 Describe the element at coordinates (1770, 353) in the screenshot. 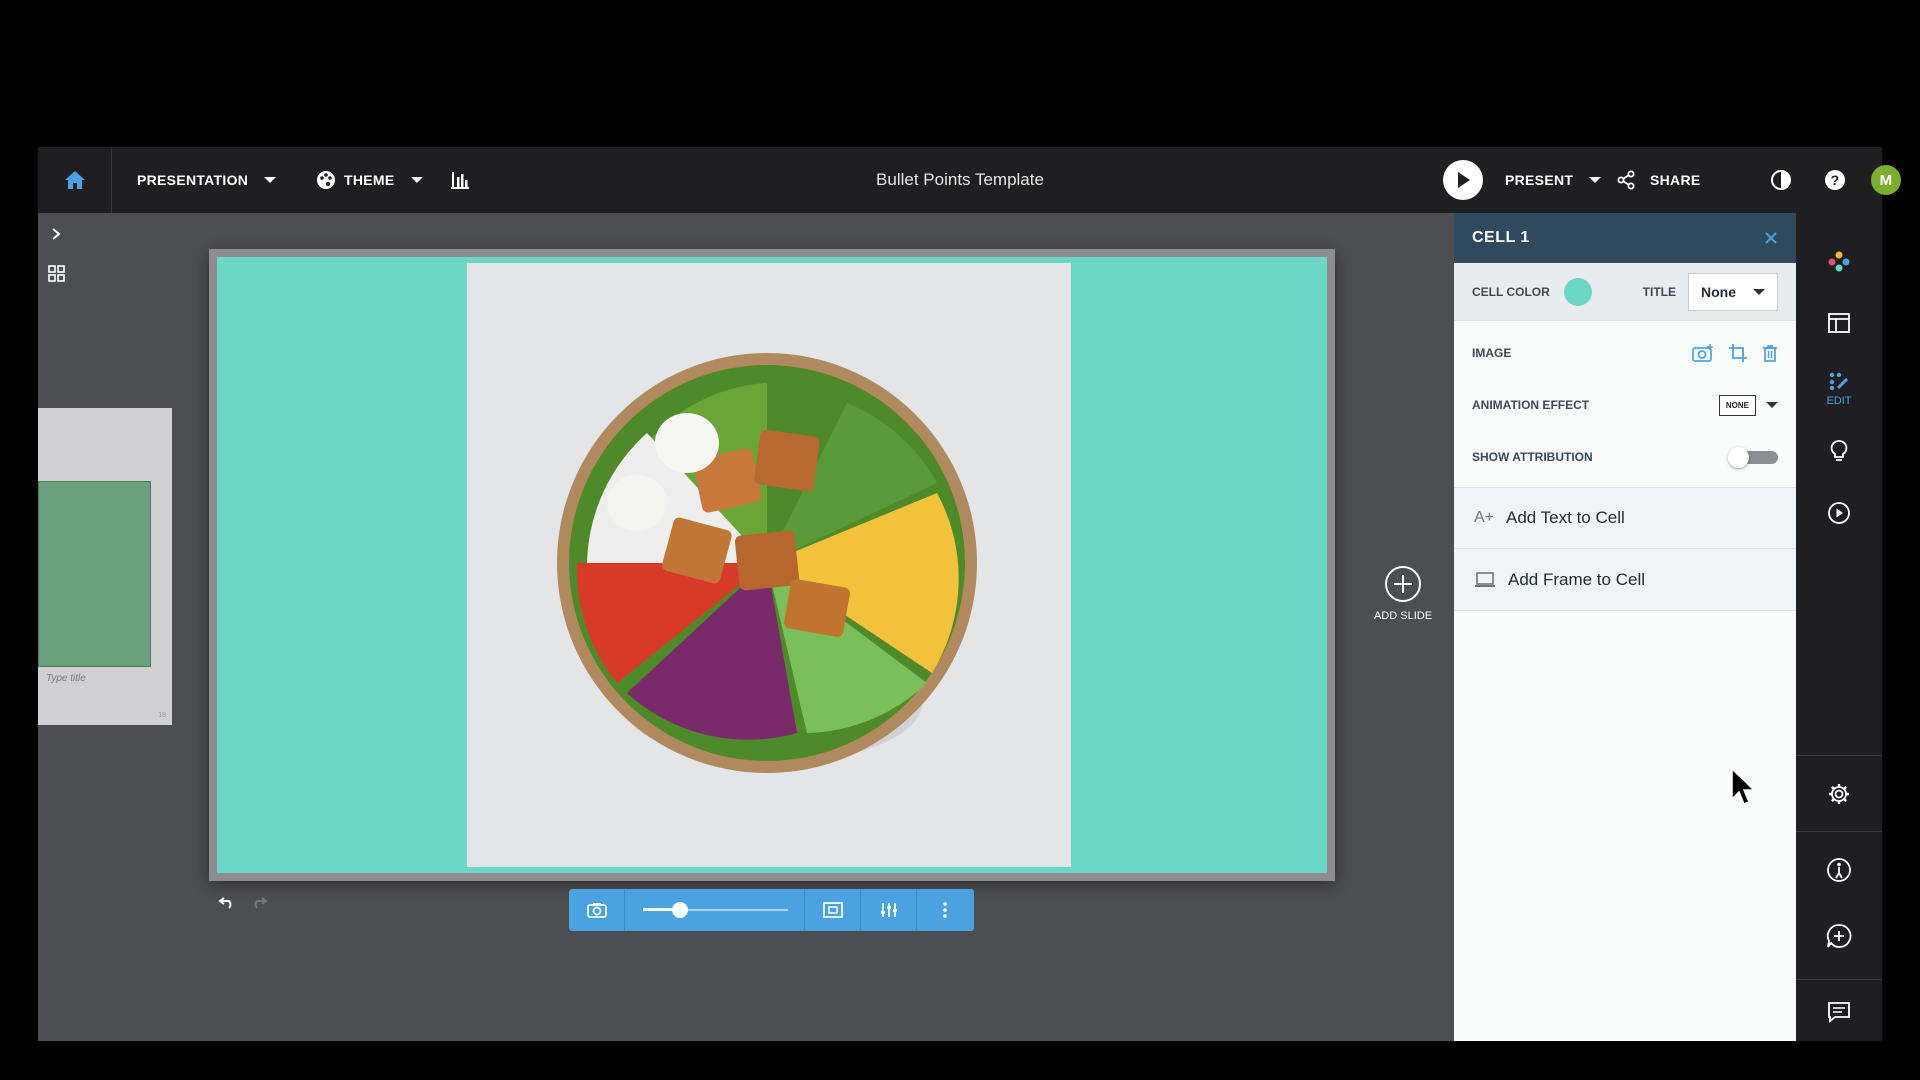

I see `trash-icon` at that location.